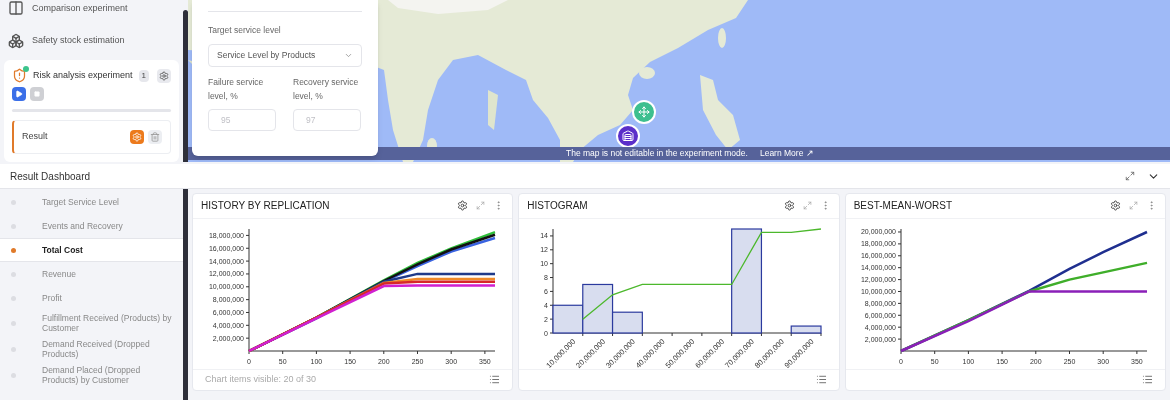 The width and height of the screenshot is (1170, 400). What do you see at coordinates (657, 153) in the screenshot?
I see `banner-text: The map is not editable in the experiment mode.` at bounding box center [657, 153].